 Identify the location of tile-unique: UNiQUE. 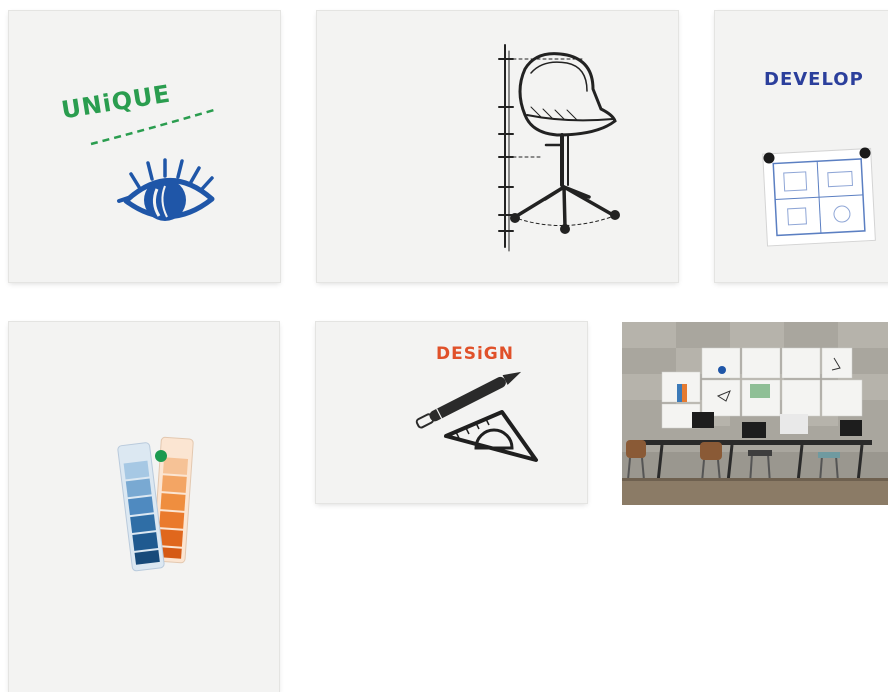
(144, 146).